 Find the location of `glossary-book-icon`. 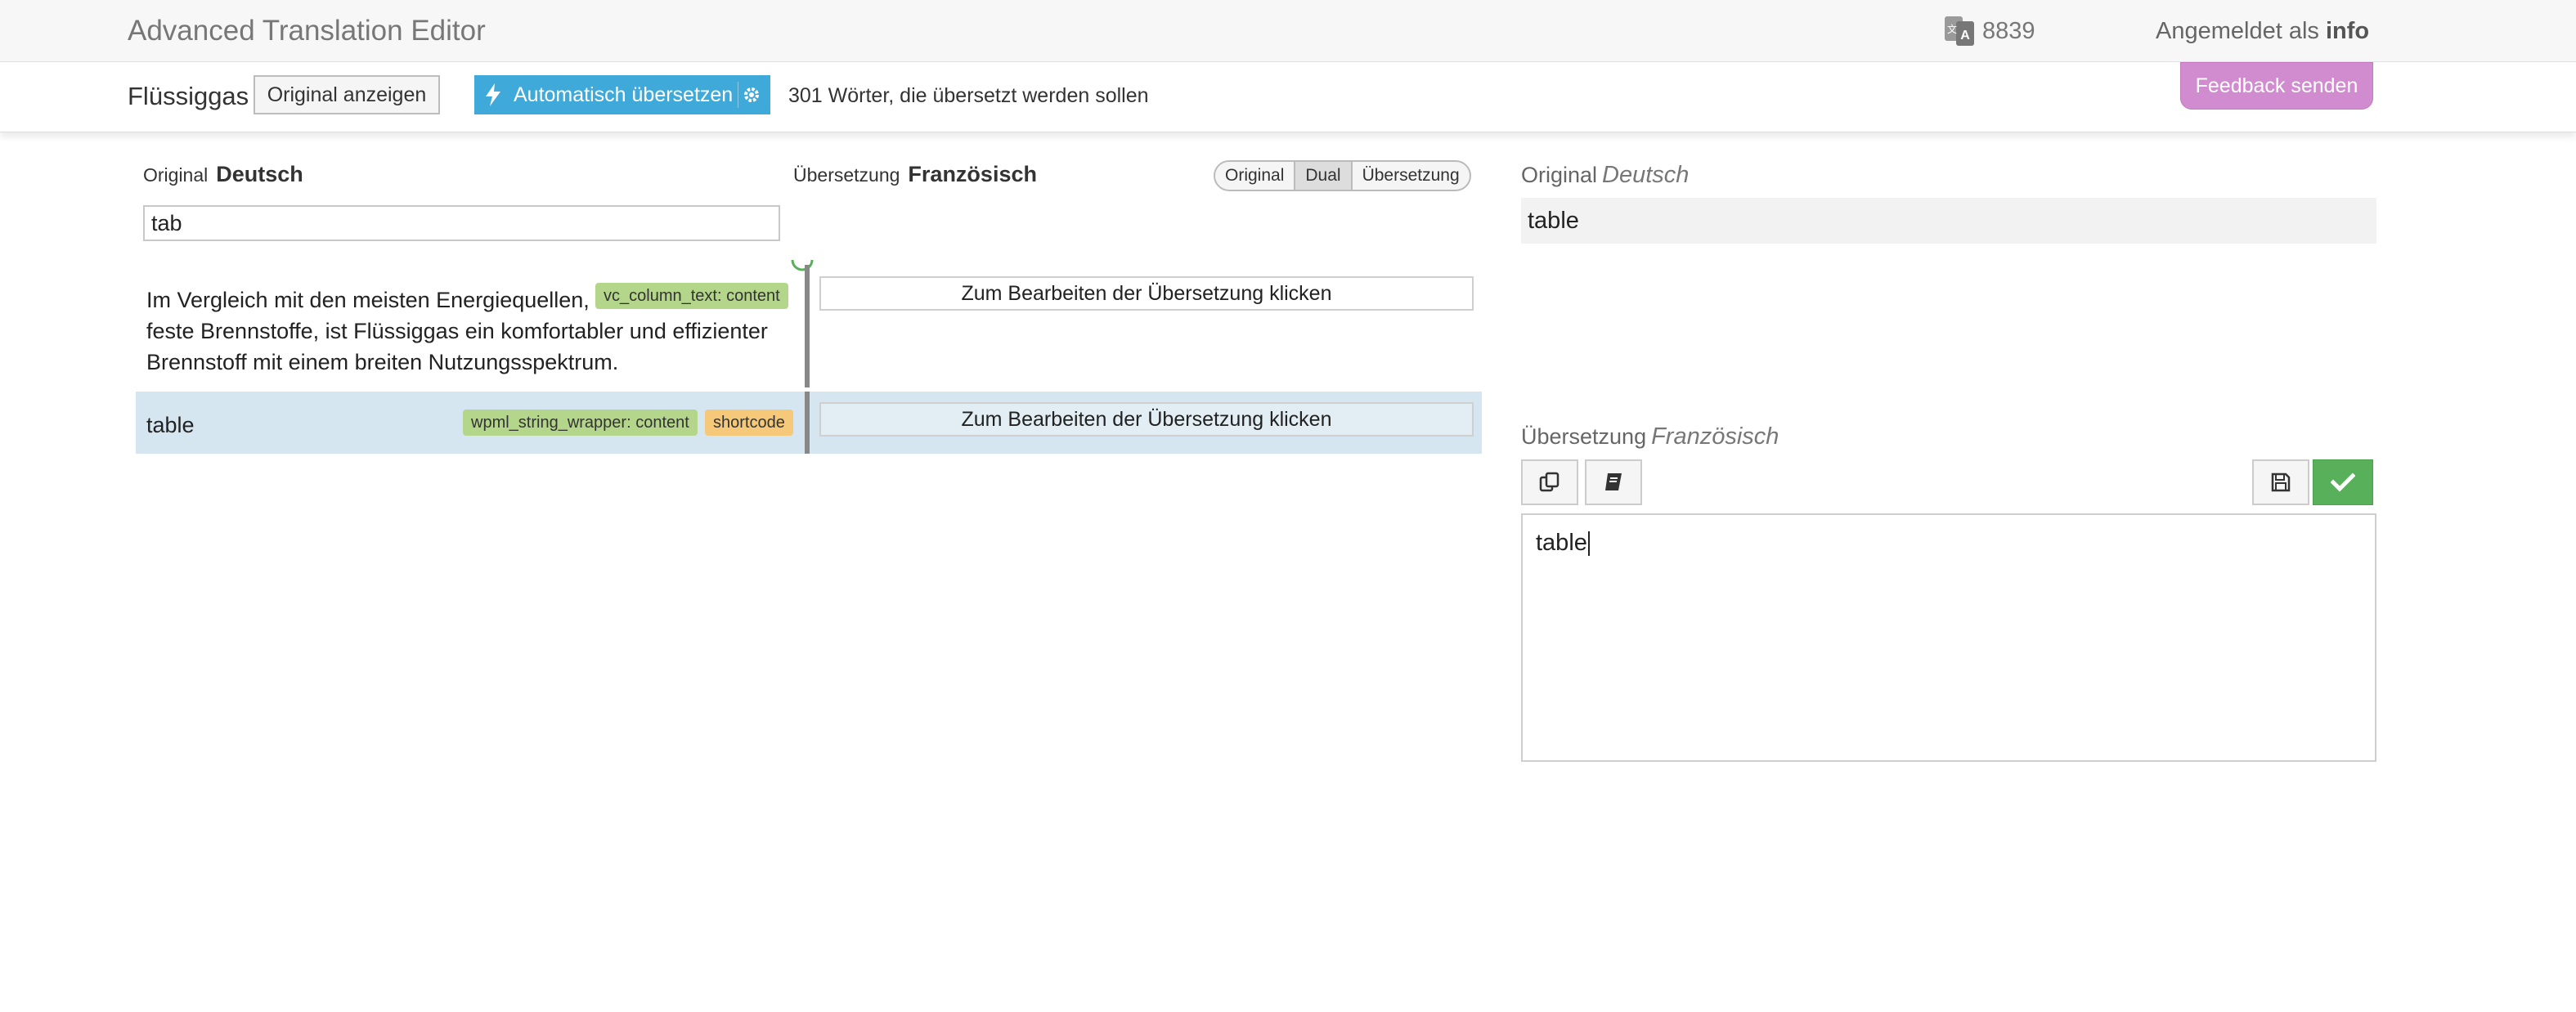

glossary-book-icon is located at coordinates (1613, 481).